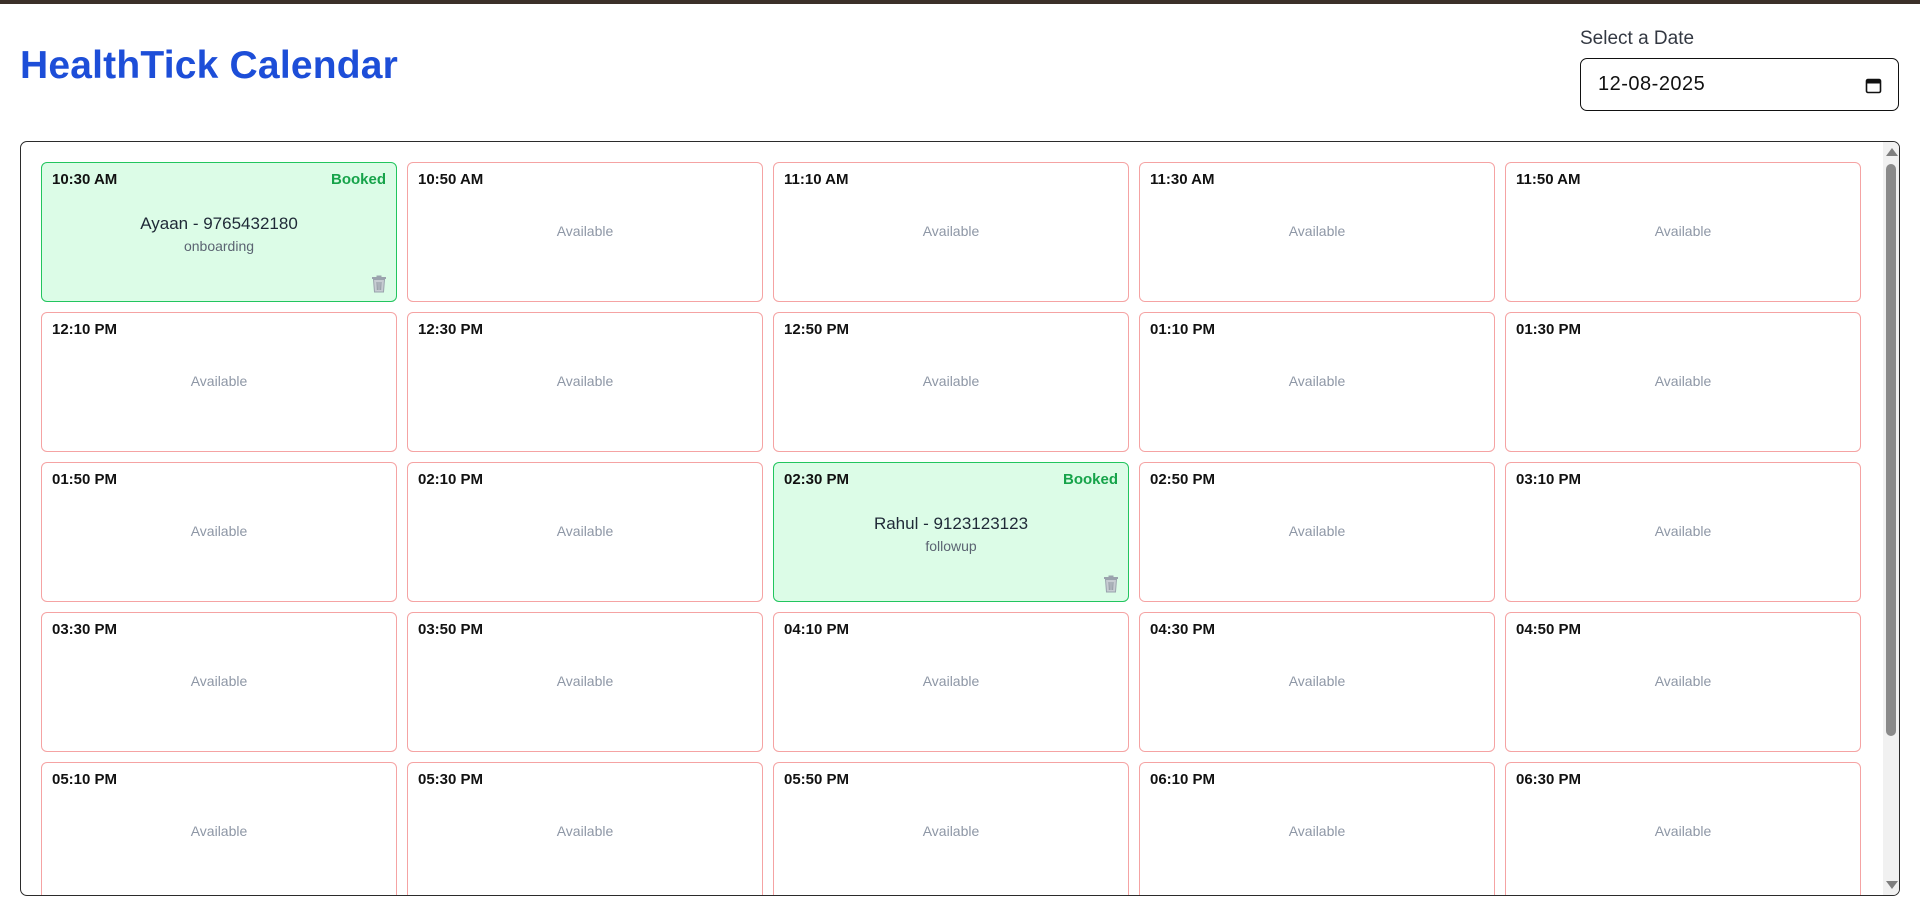  I want to click on available-slot-card: 01:10 PM Available, so click(1317, 382).